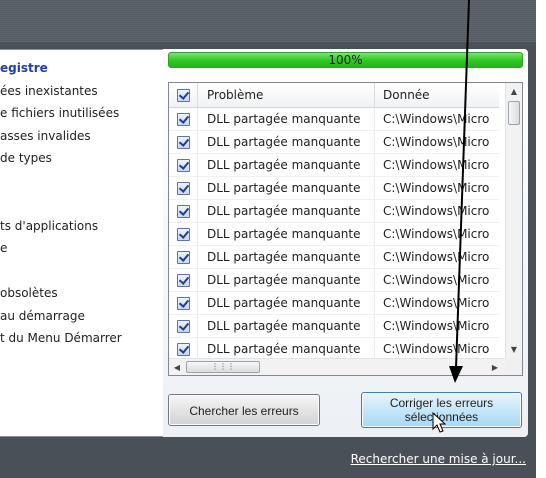  What do you see at coordinates (439, 422) in the screenshot?
I see `mouse-cursor-icon` at bounding box center [439, 422].